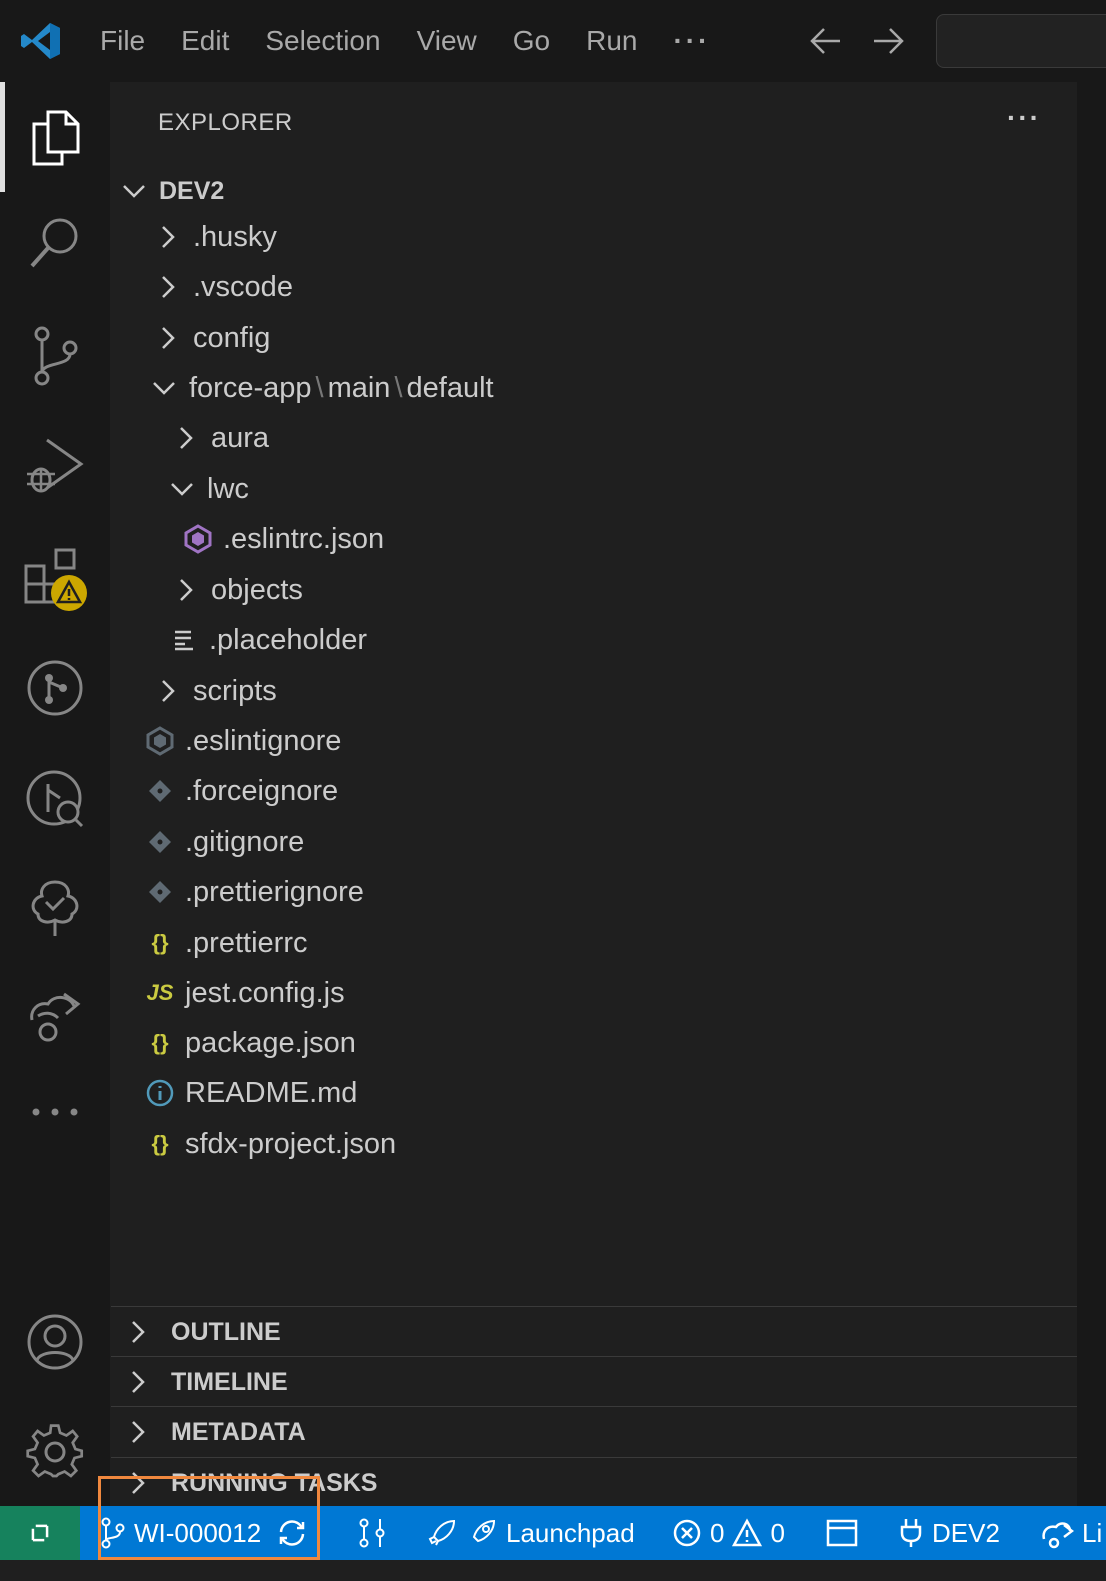 The image size is (1106, 1581). I want to click on tree-file-forceignore: .forceignore, so click(241, 791).